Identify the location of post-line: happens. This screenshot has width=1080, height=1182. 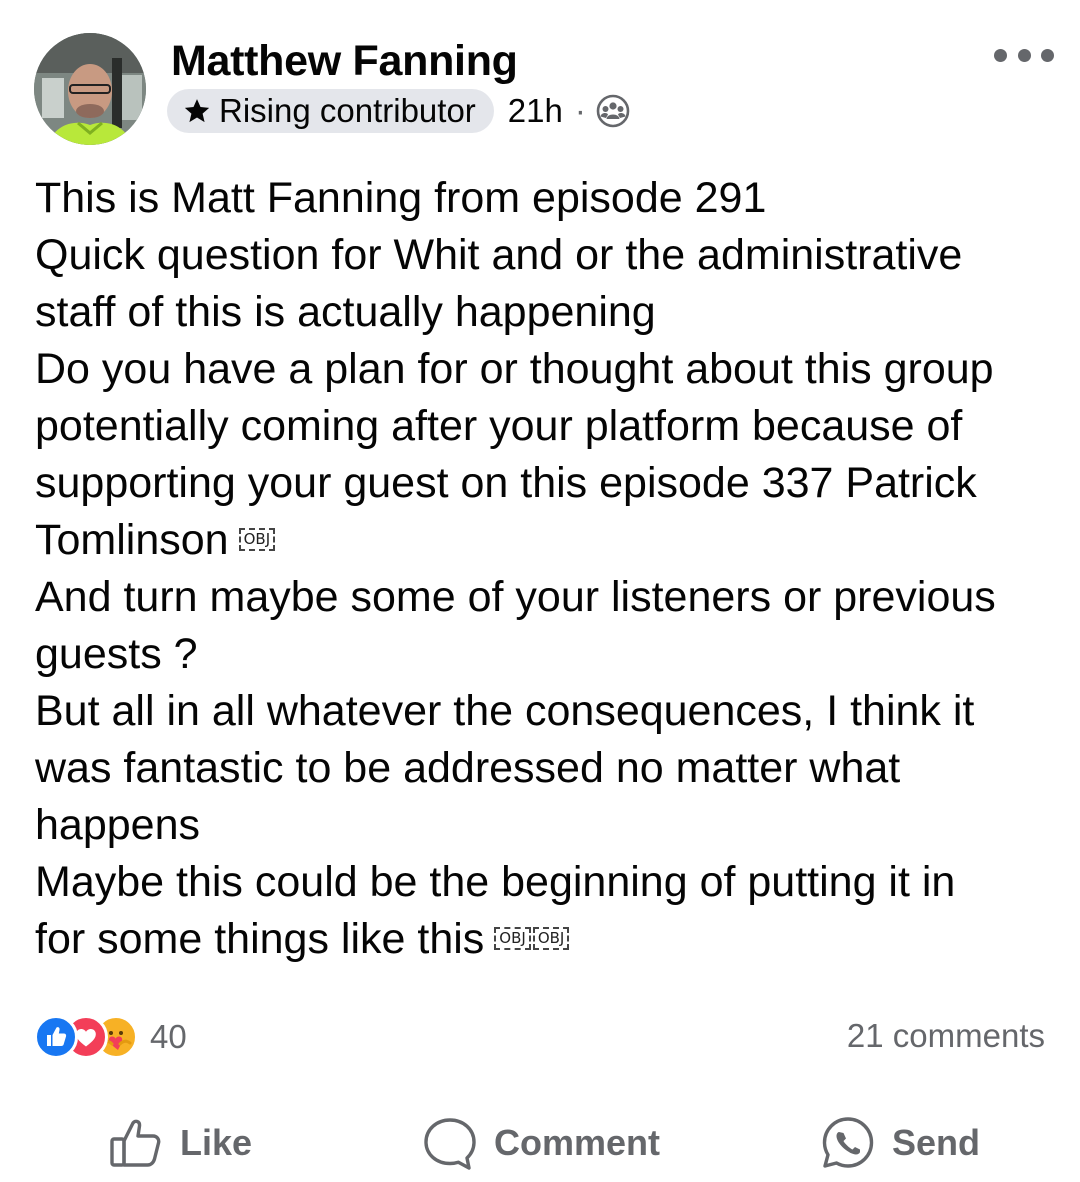
(117, 825).